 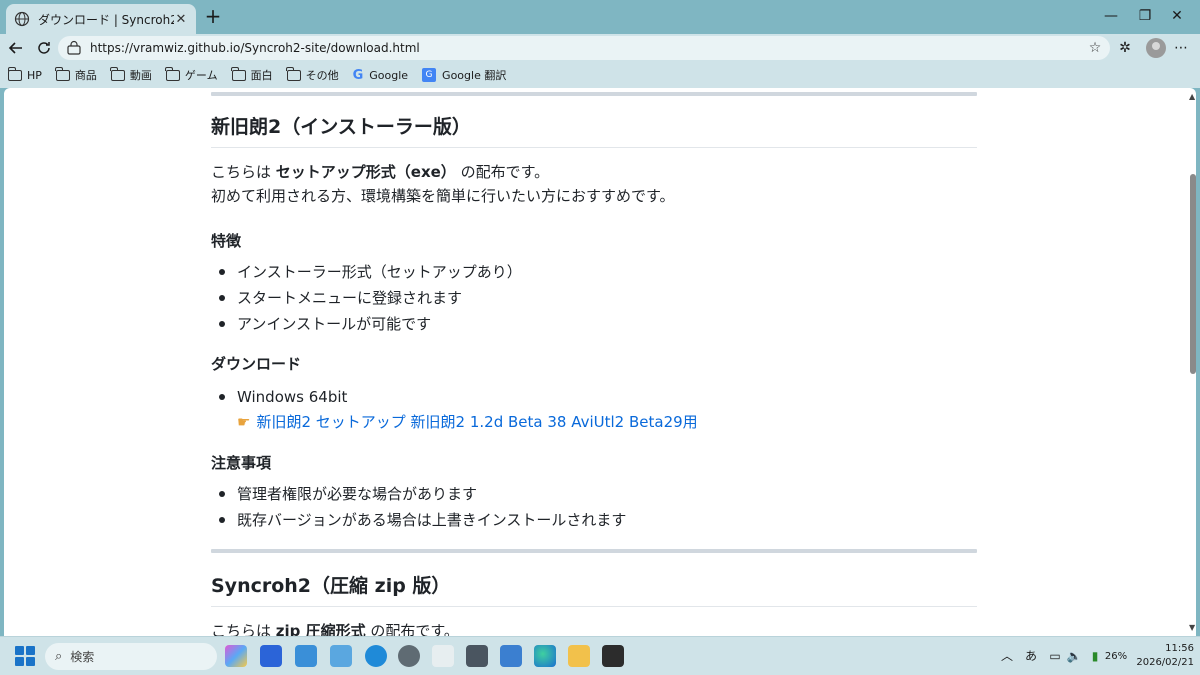 I want to click on list-item: 管理者権限が必要な場合があります, so click(x=594, y=494).